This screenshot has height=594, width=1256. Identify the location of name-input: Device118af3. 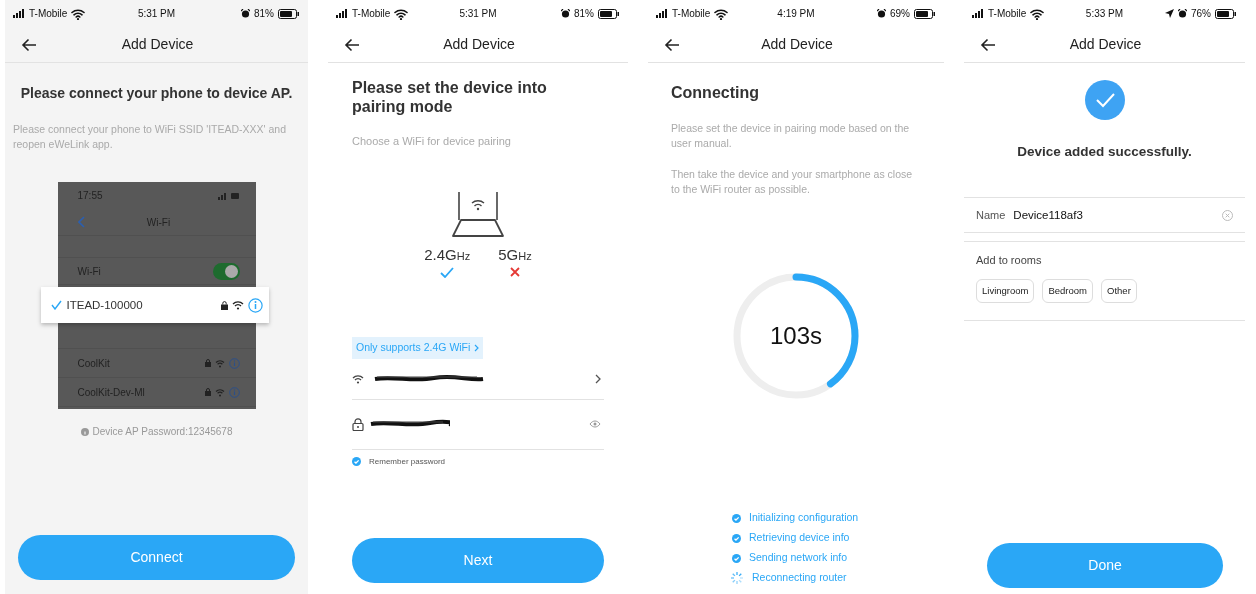
(1117, 215).